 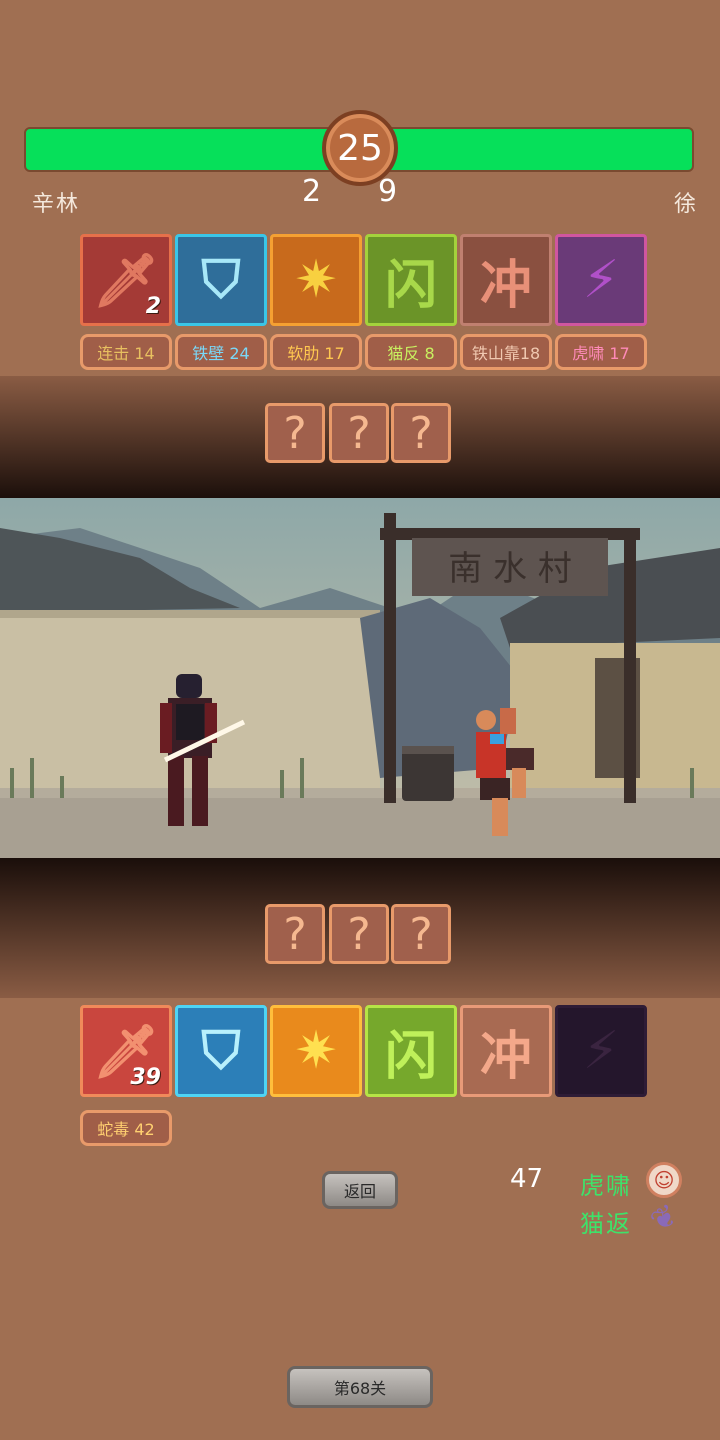 I want to click on gate-sign: 南 水 村, so click(x=510, y=569).